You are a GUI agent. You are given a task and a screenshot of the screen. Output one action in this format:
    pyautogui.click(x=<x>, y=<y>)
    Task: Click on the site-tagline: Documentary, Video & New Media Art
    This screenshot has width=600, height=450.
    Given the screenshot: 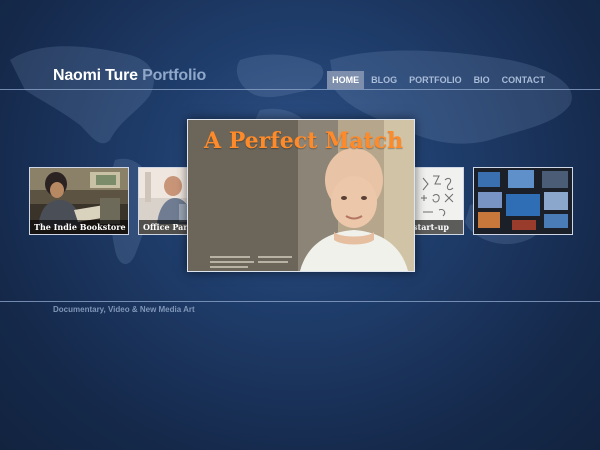 What is the action you would take?
    pyautogui.click(x=124, y=309)
    